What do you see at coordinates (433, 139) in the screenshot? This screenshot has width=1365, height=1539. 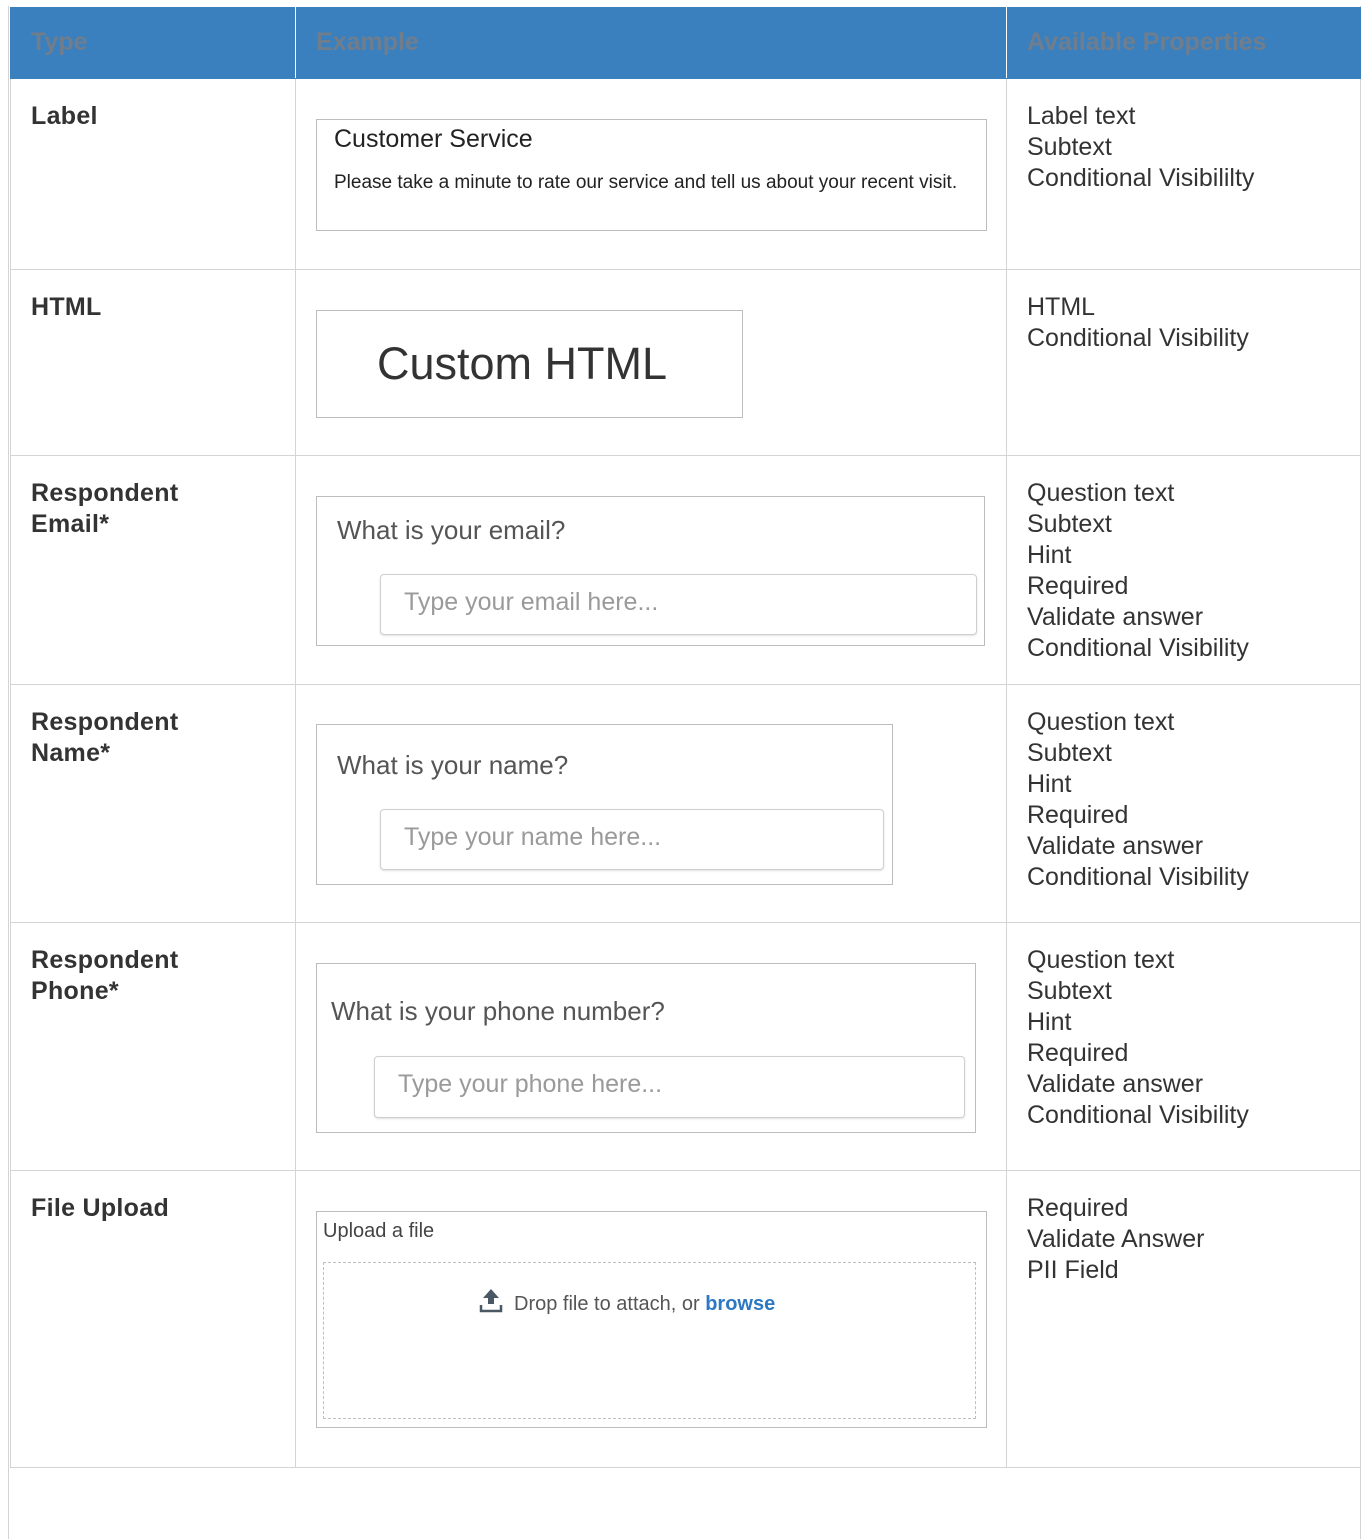 I see `label-example-title: Customer Service` at bounding box center [433, 139].